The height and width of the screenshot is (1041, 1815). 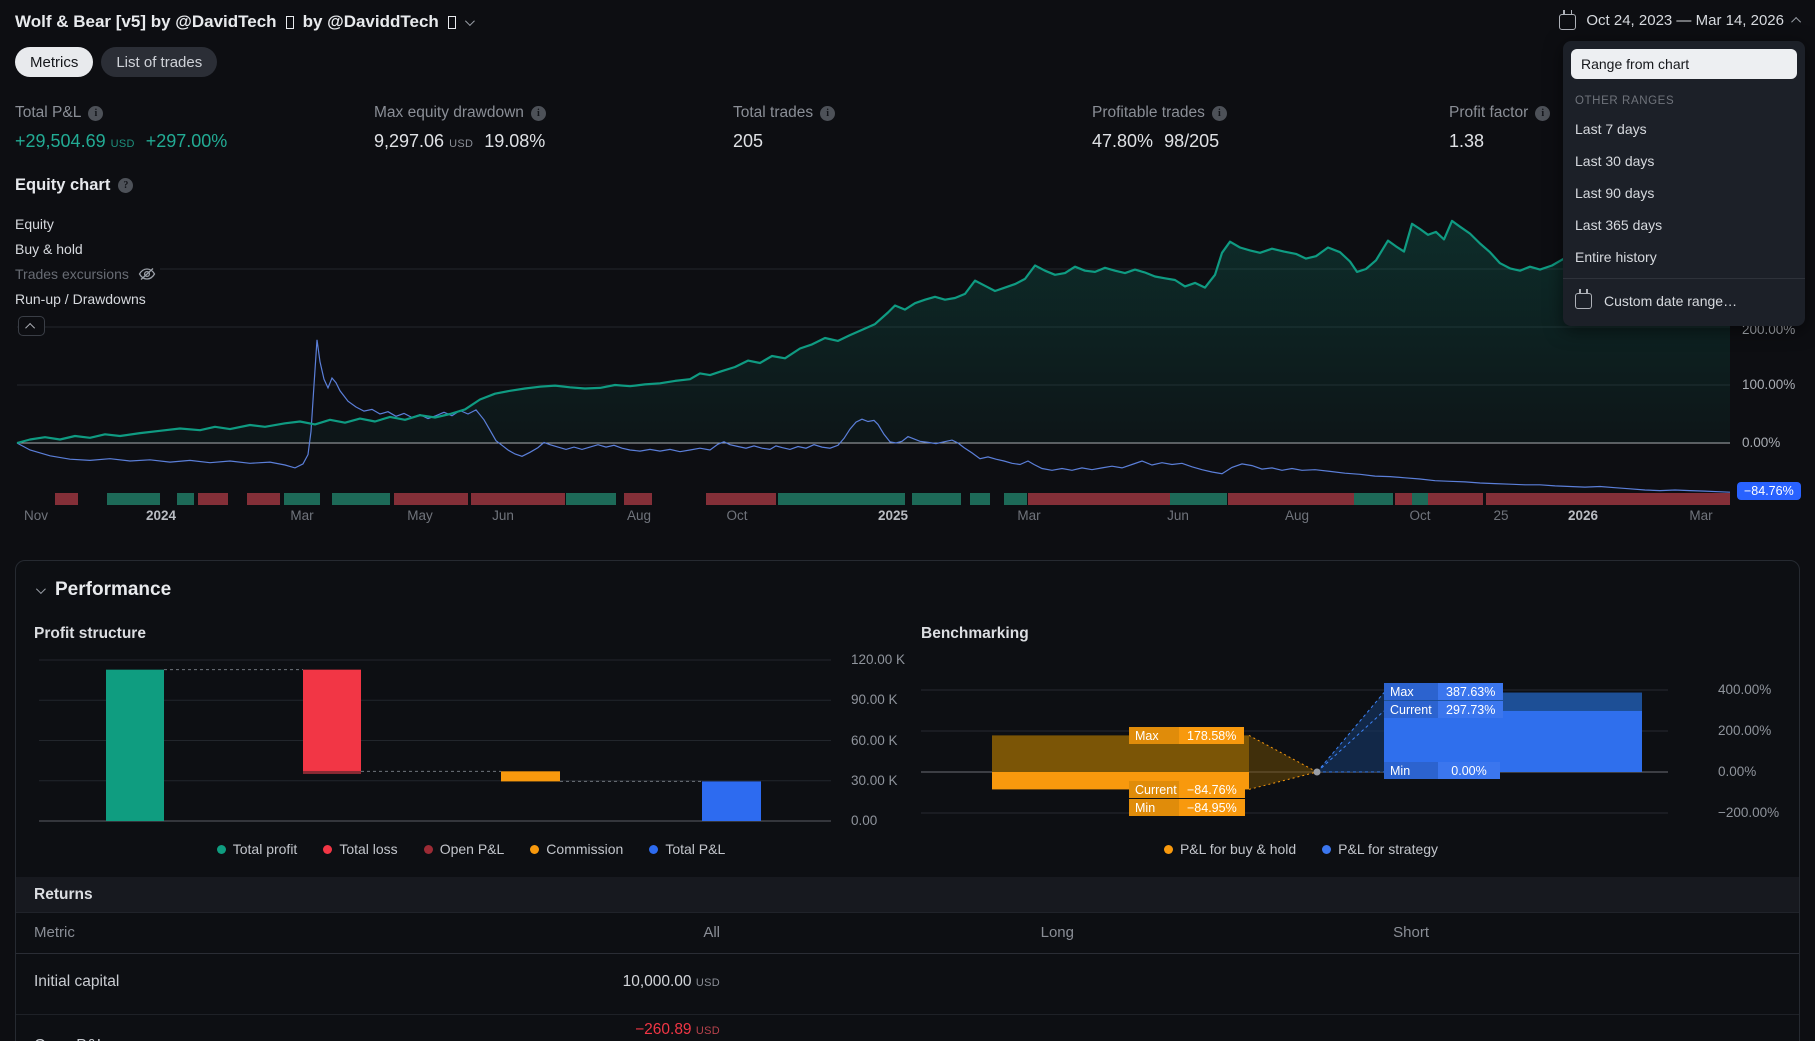 What do you see at coordinates (1238, 849) in the screenshot?
I see `legend-label: P&L for buy & hold` at bounding box center [1238, 849].